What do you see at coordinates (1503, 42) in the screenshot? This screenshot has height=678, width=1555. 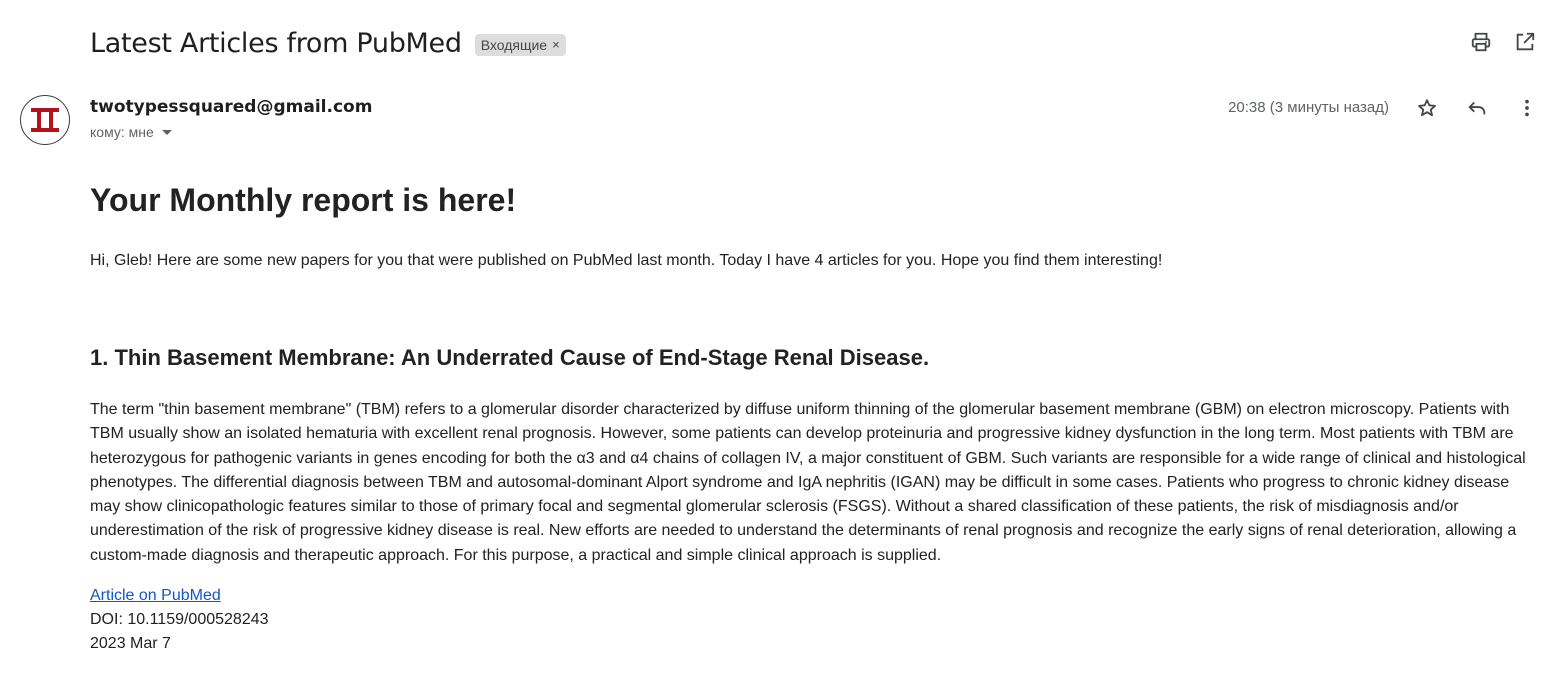 I see `thread-actions` at bounding box center [1503, 42].